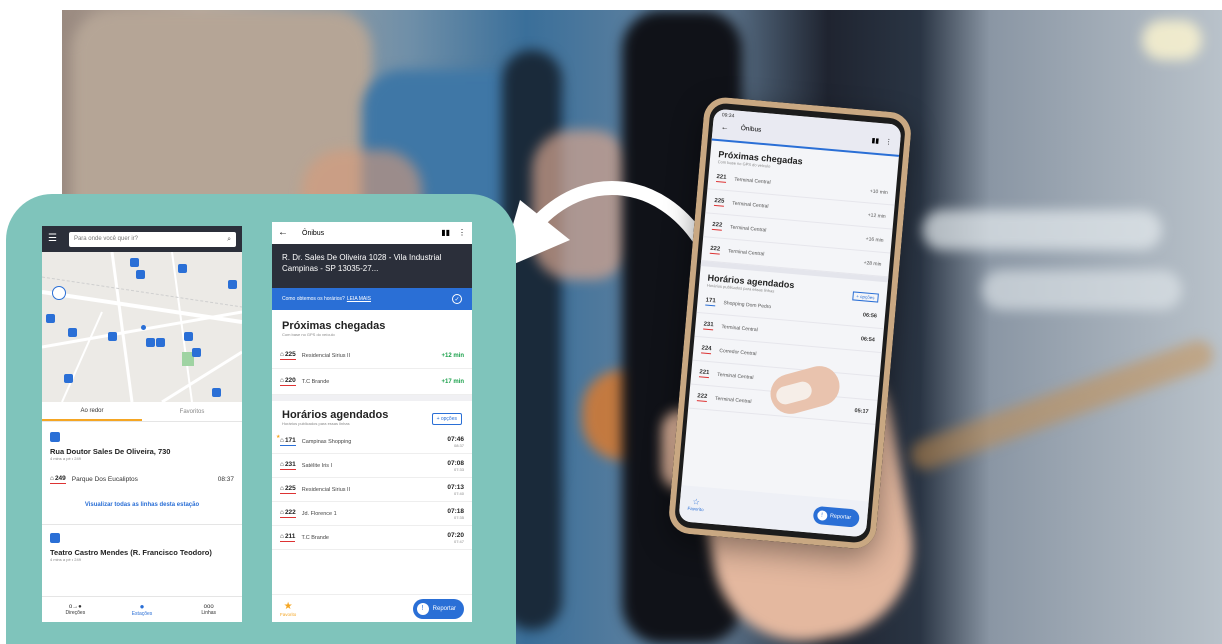  I want to click on tab-ao-redor: Ao redor, so click(92, 411).